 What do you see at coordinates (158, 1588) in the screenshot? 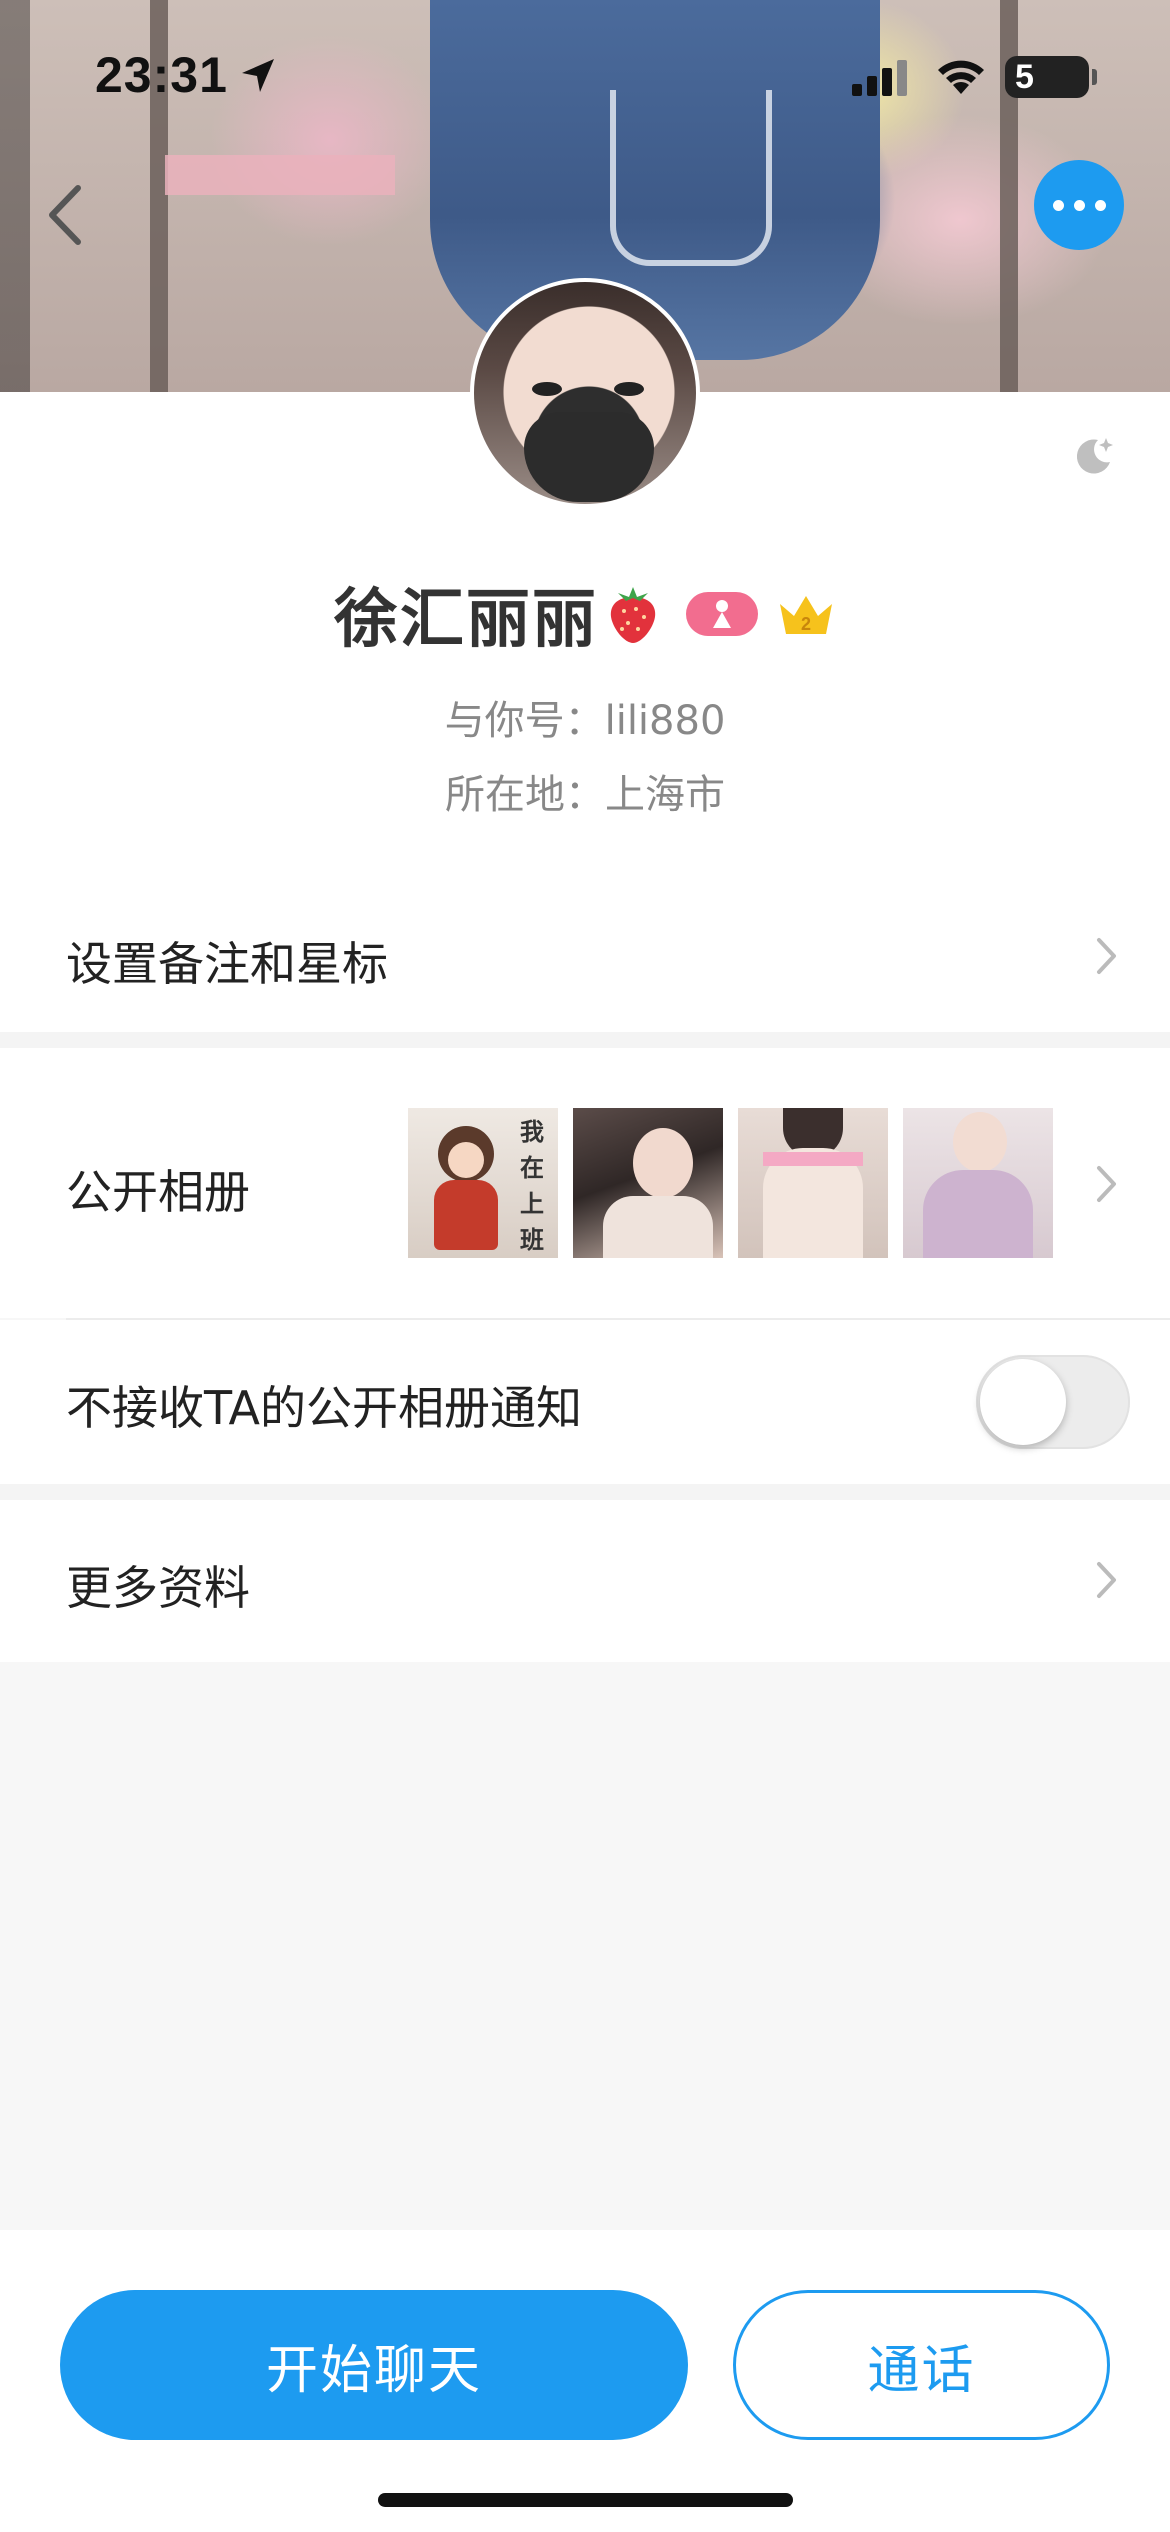
I see `more-info-label: 更多资料` at bounding box center [158, 1588].